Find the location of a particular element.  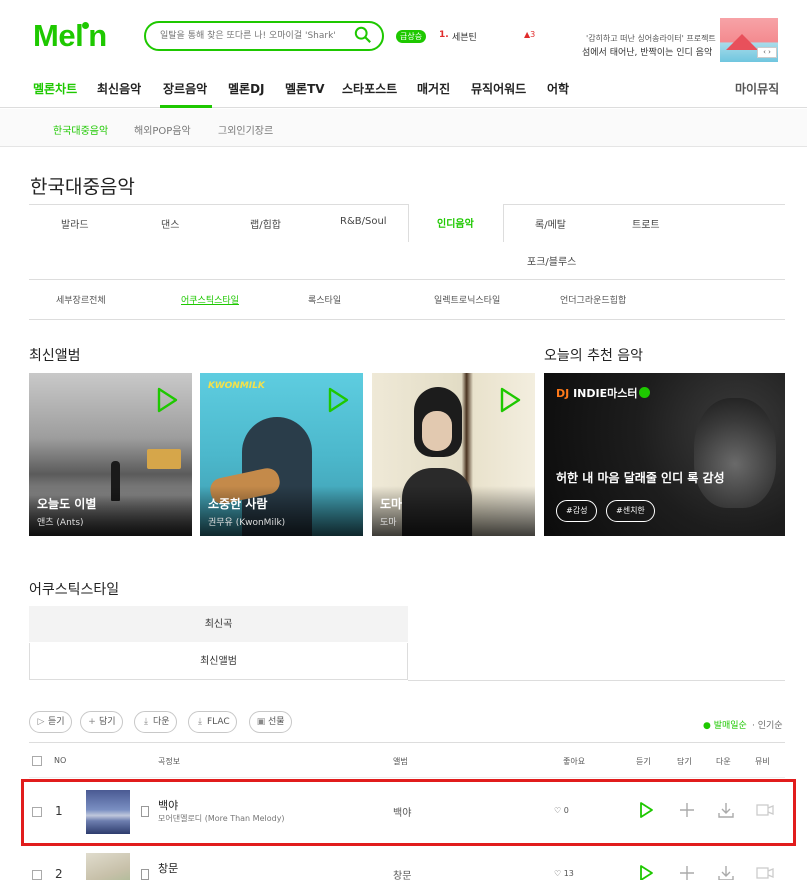

tag-chip: #센치한 is located at coordinates (630, 511).